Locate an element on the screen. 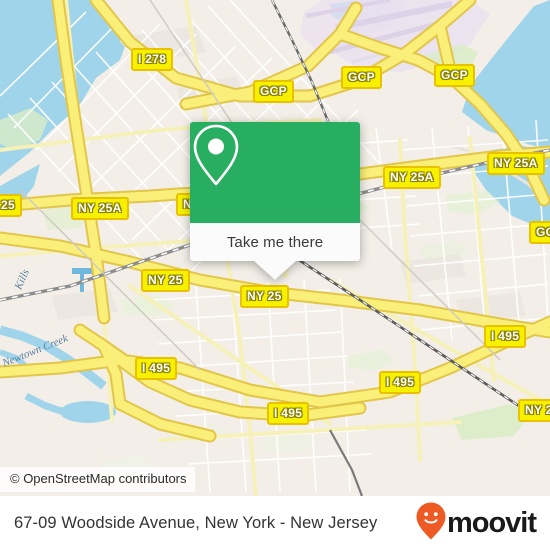  road-shield-ny25-edge-l: 25 is located at coordinates (11, 205).